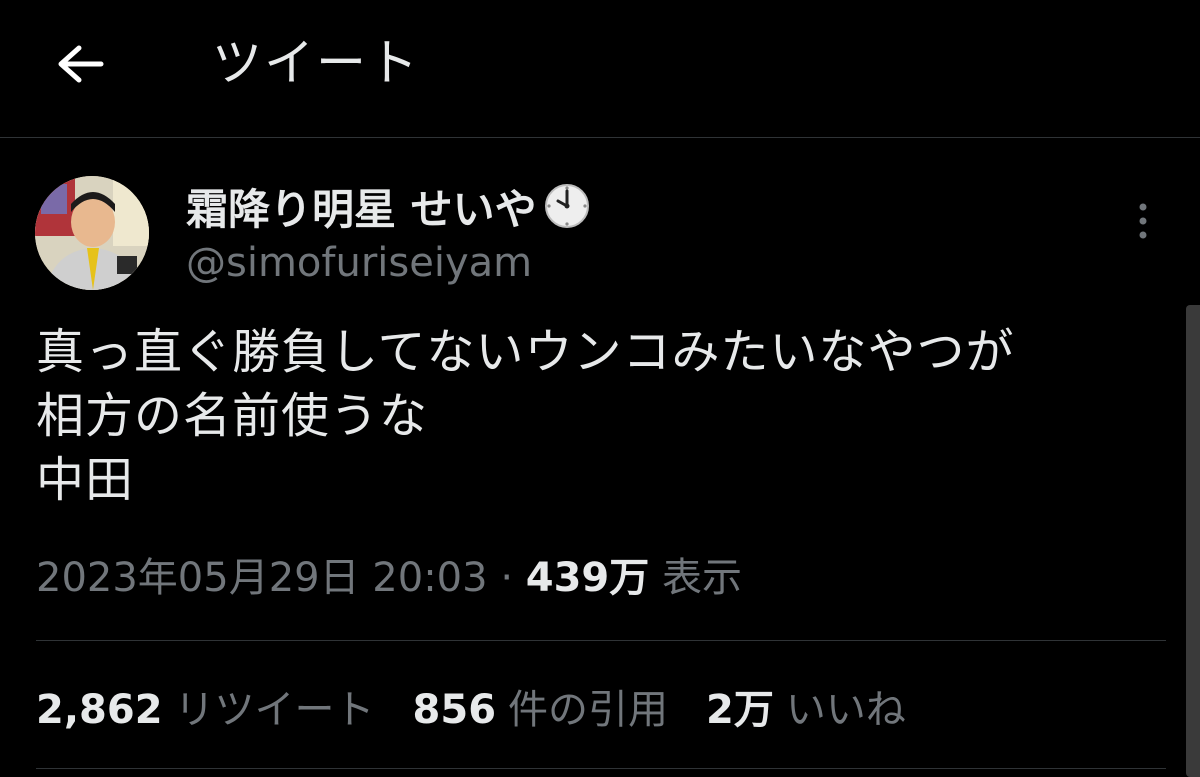 This screenshot has height=777, width=1200. Describe the element at coordinates (566, 206) in the screenshot. I see `clock-ten-oclock-icon` at that location.